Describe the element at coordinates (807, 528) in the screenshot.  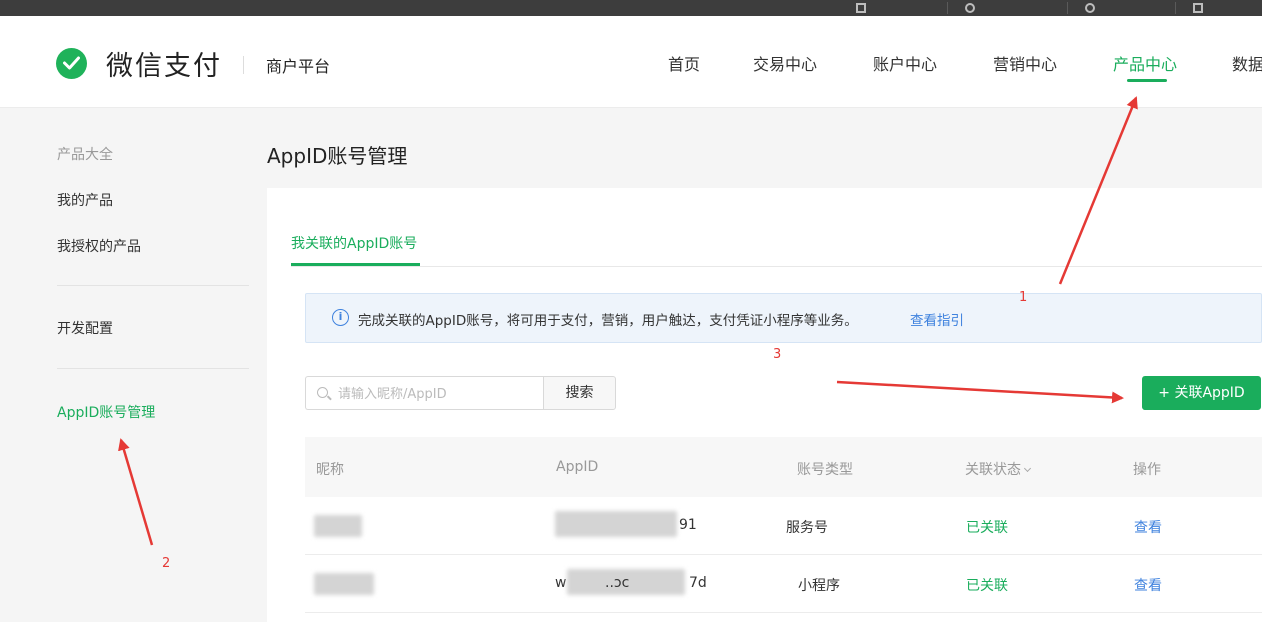
I see `account-type: 服务号` at that location.